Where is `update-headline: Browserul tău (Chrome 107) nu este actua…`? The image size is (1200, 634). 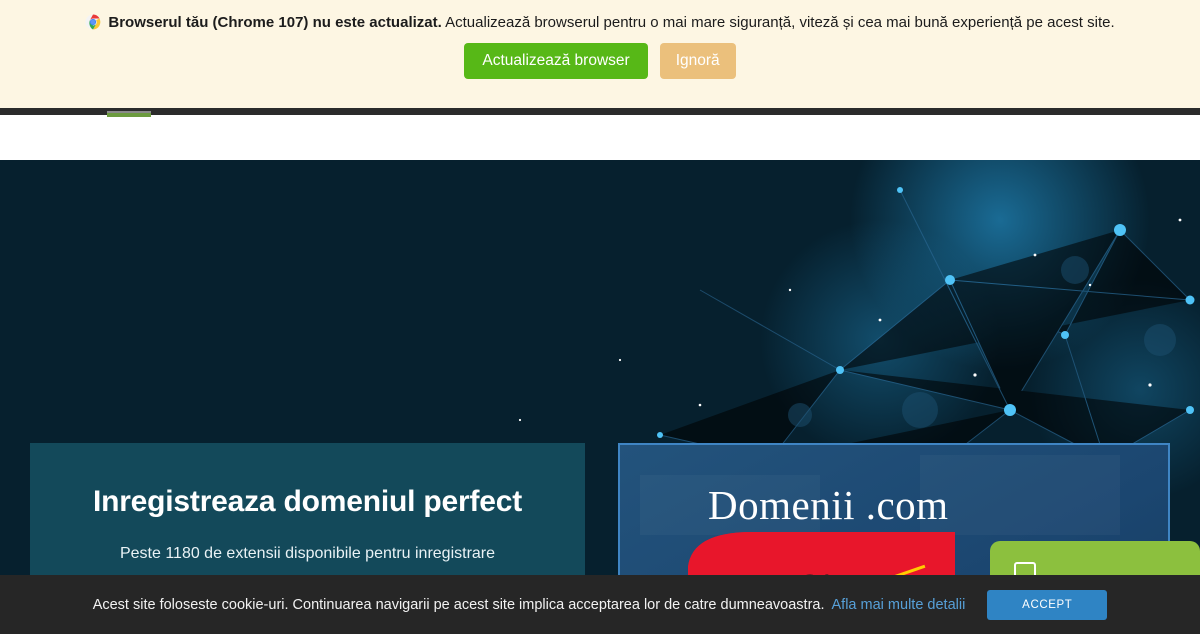
update-headline: Browserul tău (Chrome 107) nu este actua… is located at coordinates (275, 22).